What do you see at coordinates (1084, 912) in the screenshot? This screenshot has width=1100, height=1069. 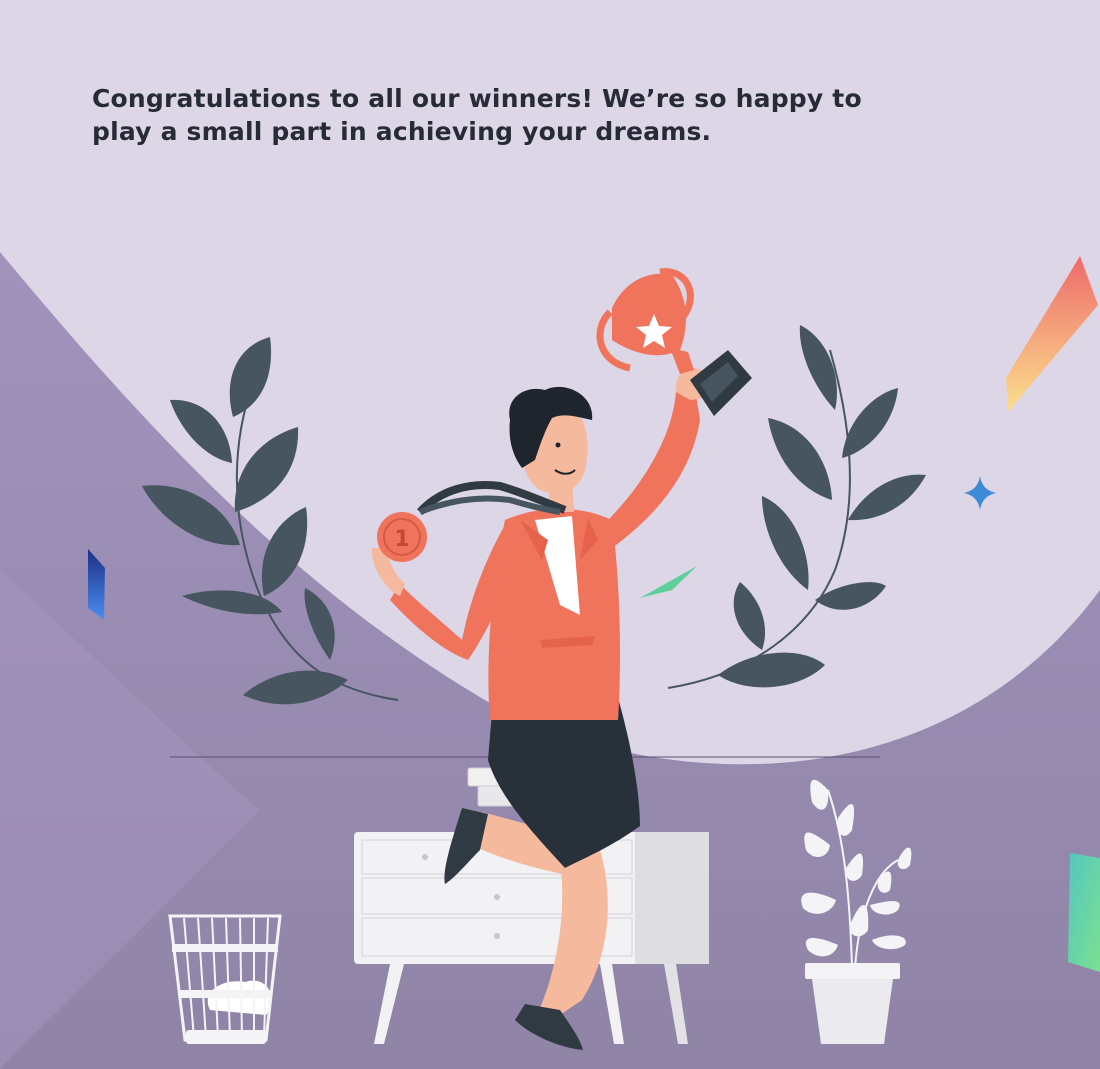 I see `confetti-green` at bounding box center [1084, 912].